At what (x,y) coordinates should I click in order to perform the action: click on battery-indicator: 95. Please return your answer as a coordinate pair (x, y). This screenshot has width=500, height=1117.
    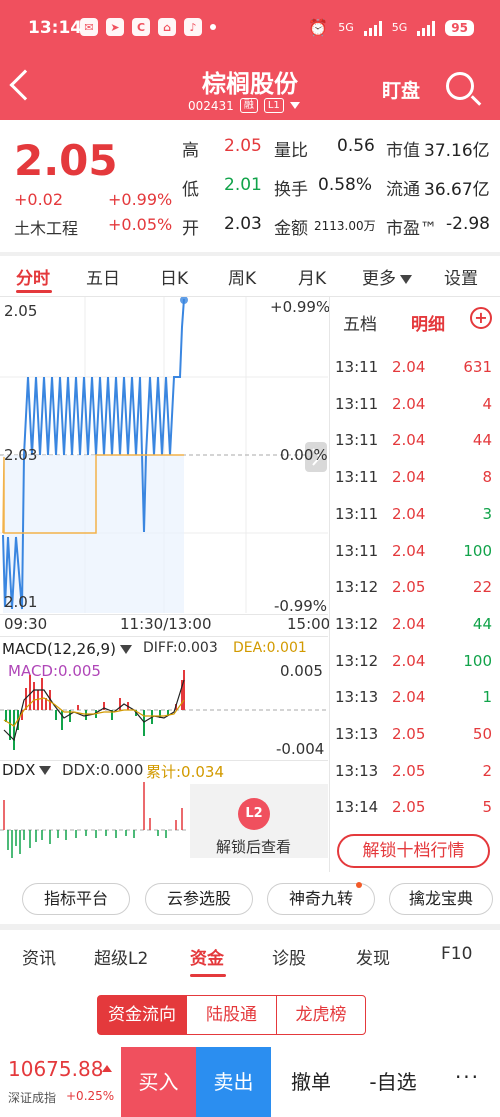
    Looking at the image, I should click on (459, 27).